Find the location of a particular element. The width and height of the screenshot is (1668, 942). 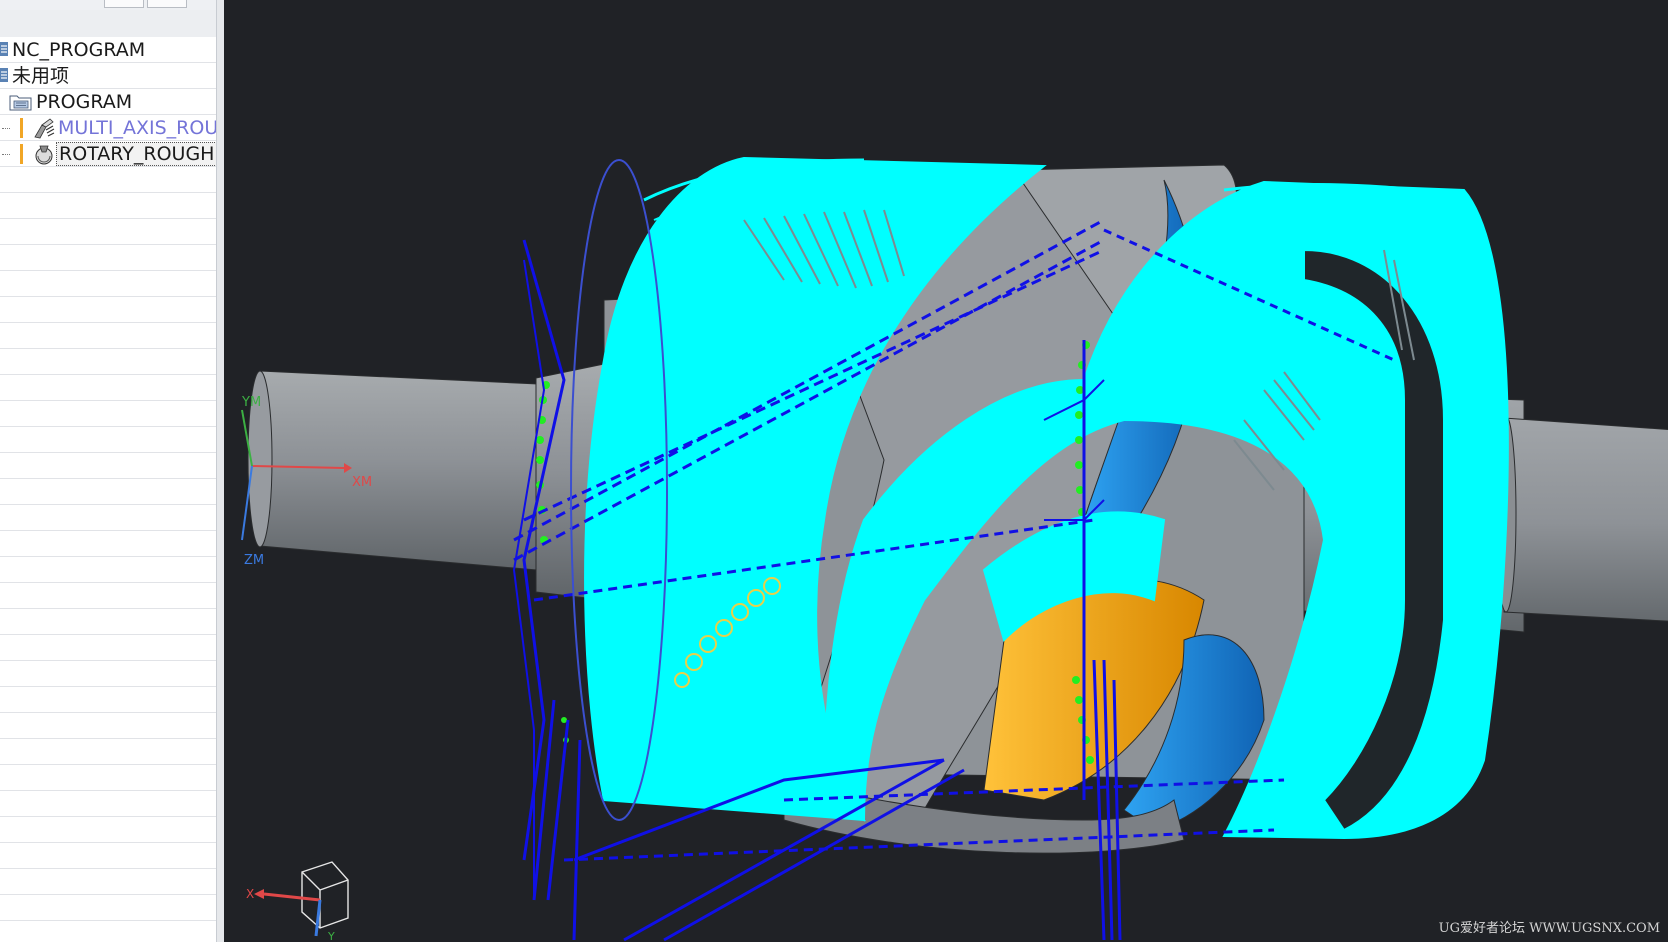

navigator-toolbar is located at coordinates (108, 5).